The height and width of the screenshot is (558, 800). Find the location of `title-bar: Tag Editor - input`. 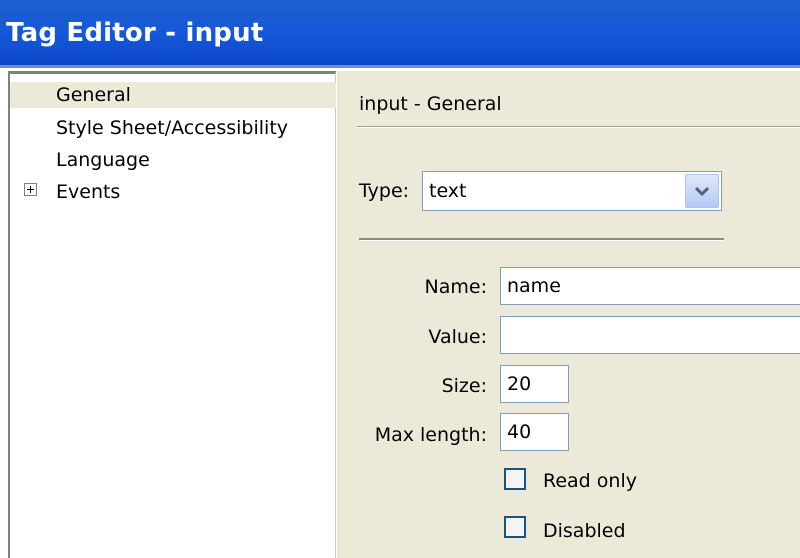

title-bar: Tag Editor - input is located at coordinates (400, 34).